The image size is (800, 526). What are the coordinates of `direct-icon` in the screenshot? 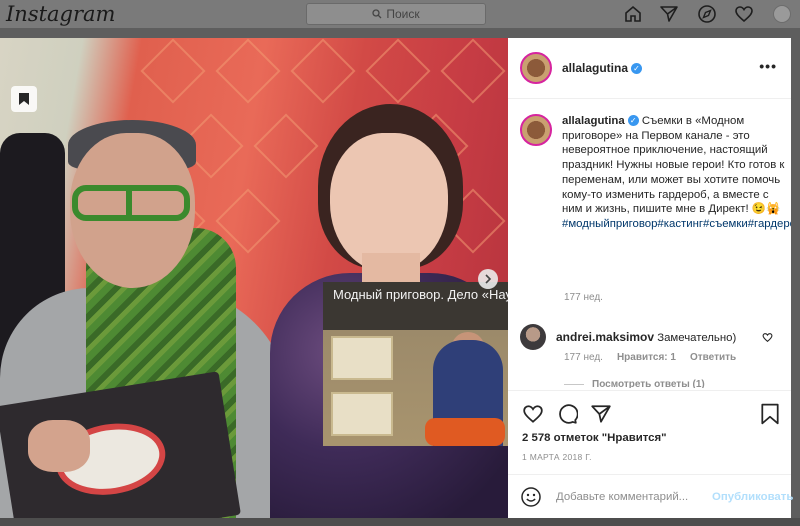 It's located at (669, 14).